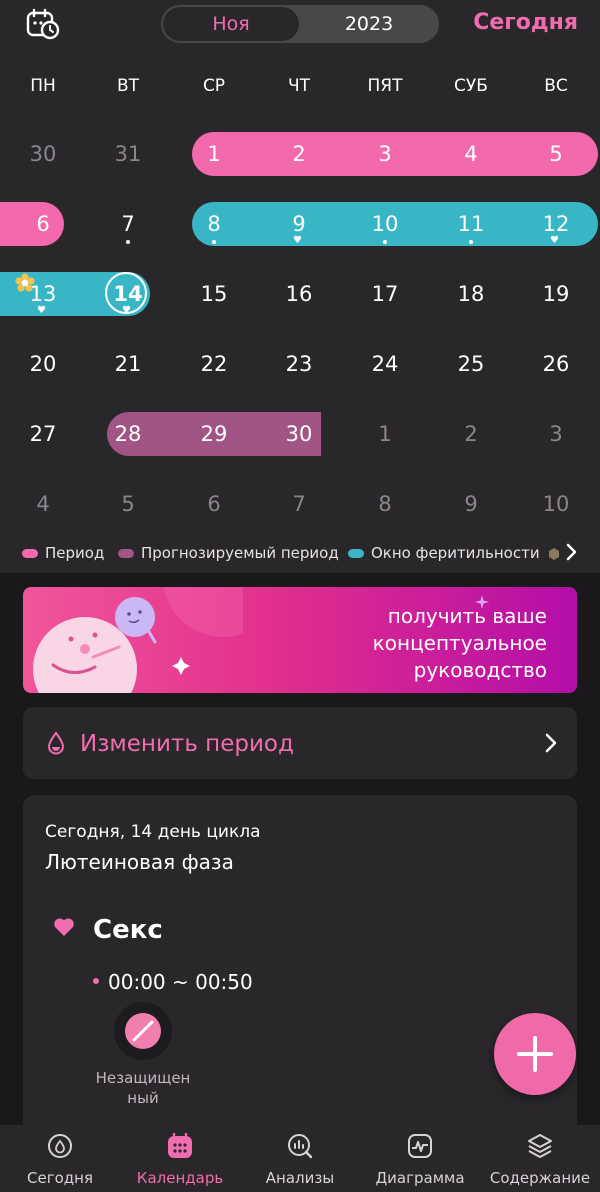 The image size is (600, 1192). I want to click on promo-banner: получить ваше концептуальное руководство, so click(300, 640).